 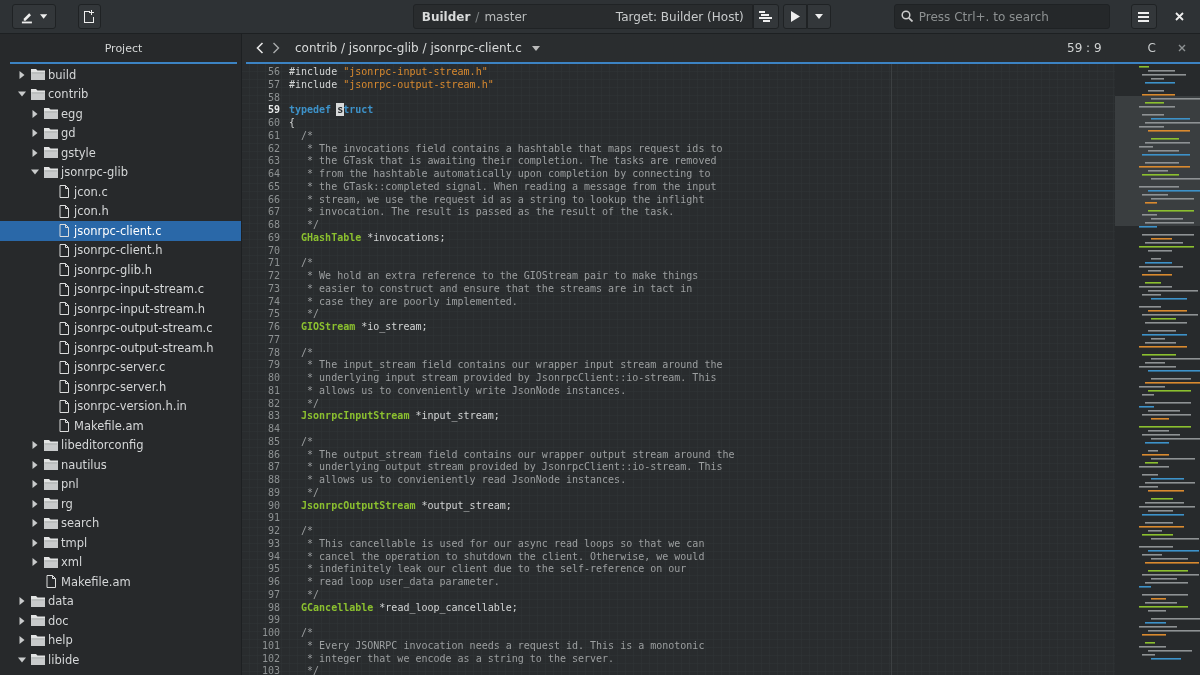 What do you see at coordinates (490, 212) in the screenshot?
I see `code-line: * invocation. The result is passed as the result of the task.` at bounding box center [490, 212].